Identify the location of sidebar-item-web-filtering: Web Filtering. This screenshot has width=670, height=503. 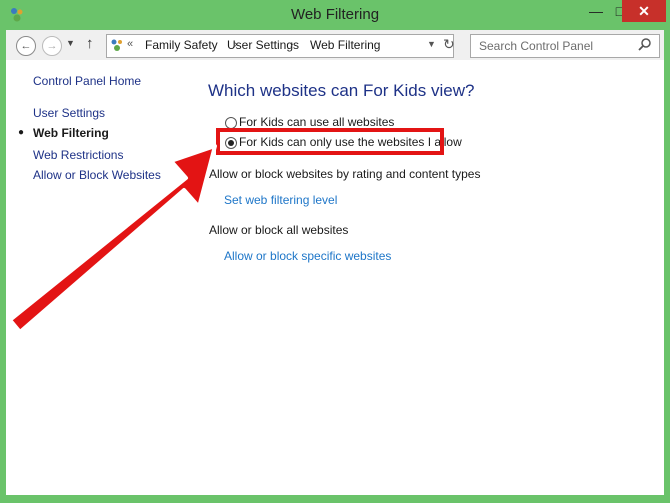
(71, 133).